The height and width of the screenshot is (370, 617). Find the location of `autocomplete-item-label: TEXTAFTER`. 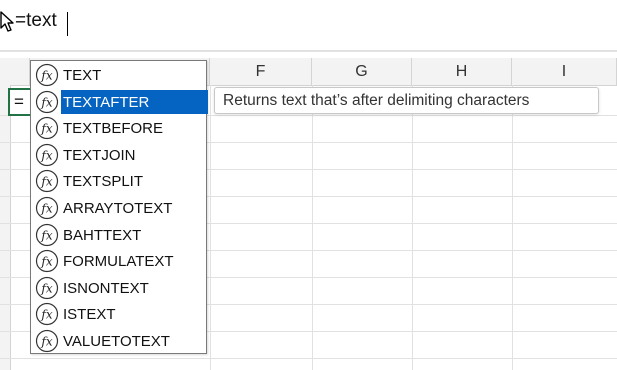

autocomplete-item-label: TEXTAFTER is located at coordinates (106, 102).